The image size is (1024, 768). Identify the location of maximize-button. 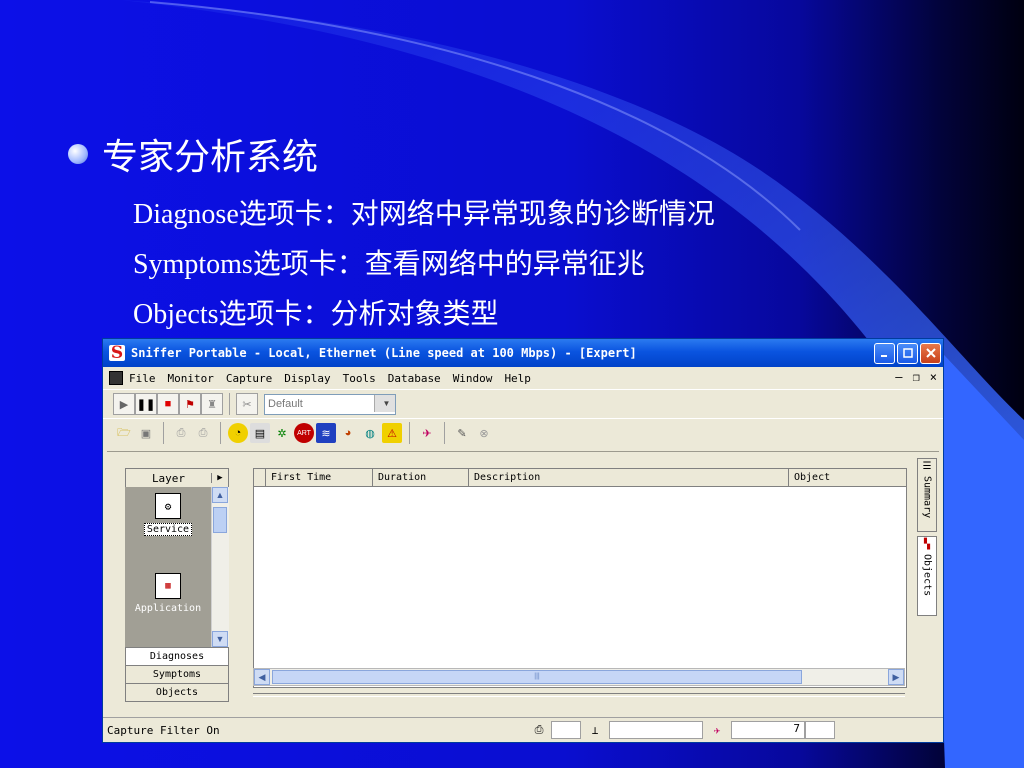
(907, 353).